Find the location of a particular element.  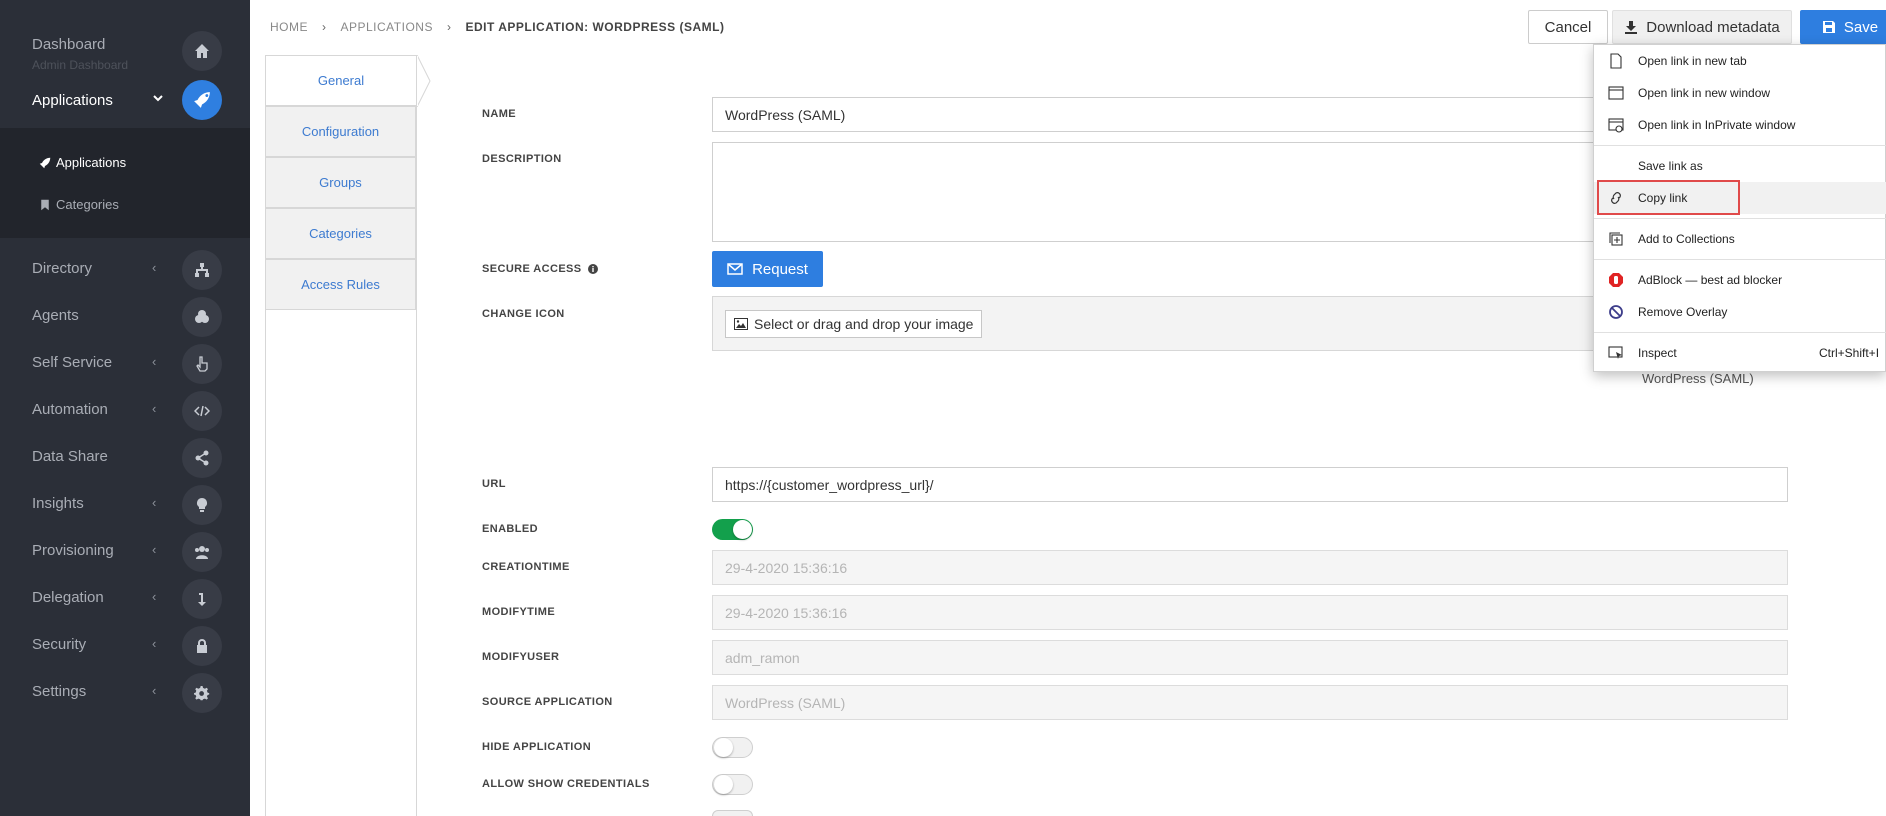

request-button: Request is located at coordinates (767, 269).